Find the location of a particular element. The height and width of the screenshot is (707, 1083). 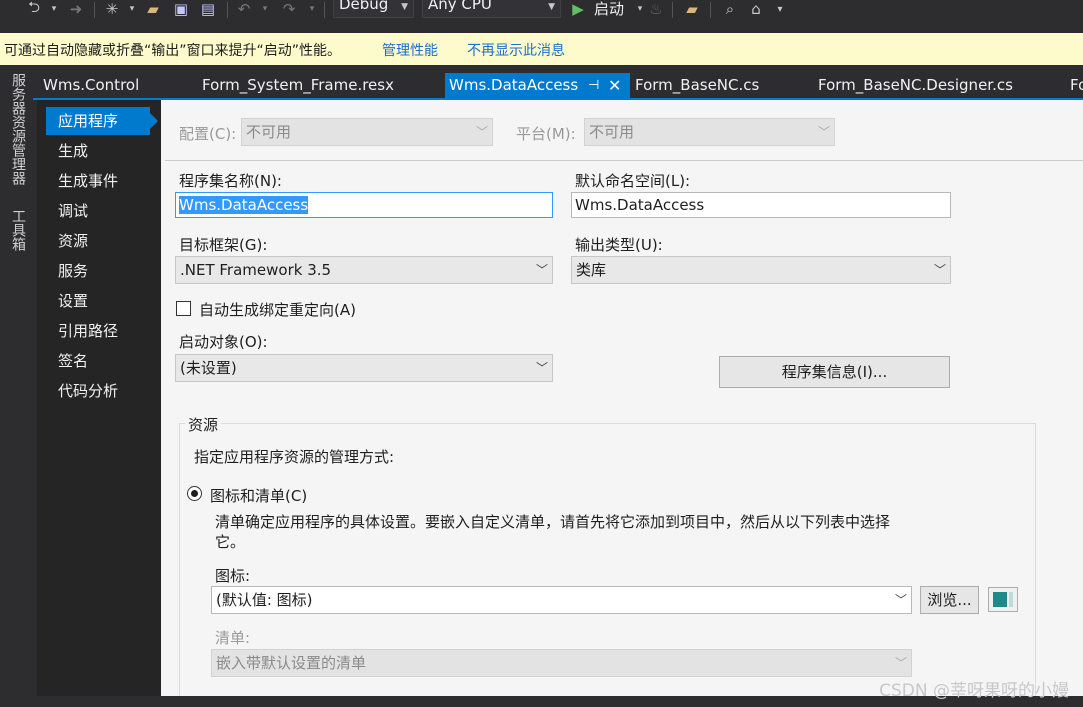

new-project-icon: ✳ is located at coordinates (112, 9).